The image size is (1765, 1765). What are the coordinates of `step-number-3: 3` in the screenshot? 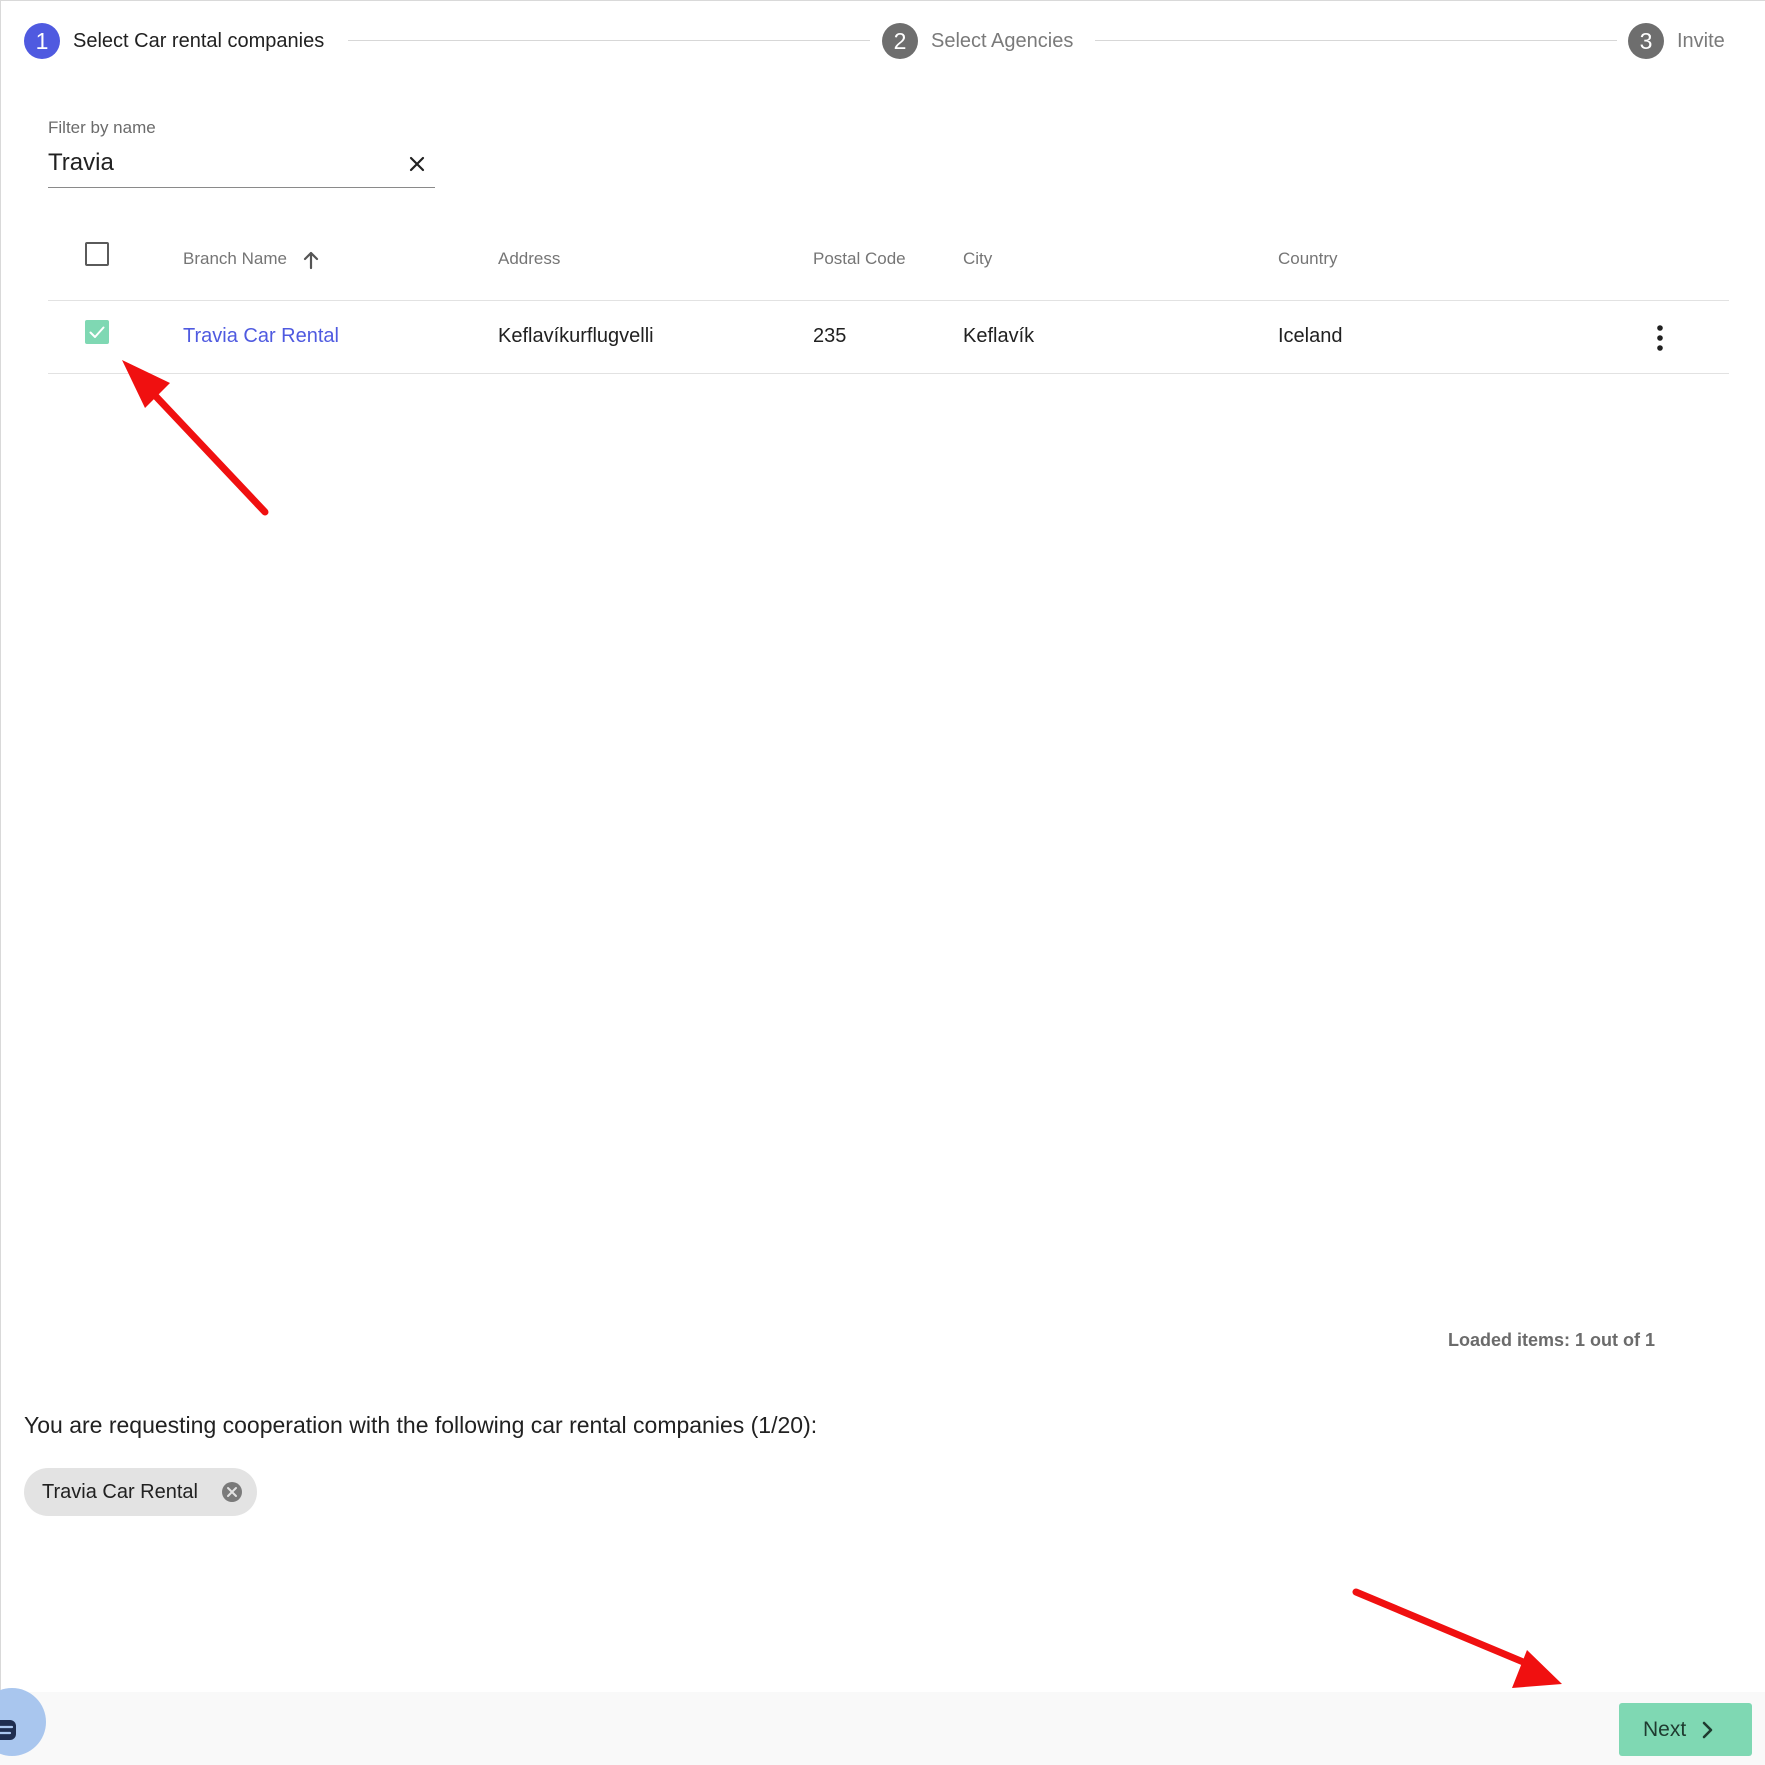 It's located at (1646, 41).